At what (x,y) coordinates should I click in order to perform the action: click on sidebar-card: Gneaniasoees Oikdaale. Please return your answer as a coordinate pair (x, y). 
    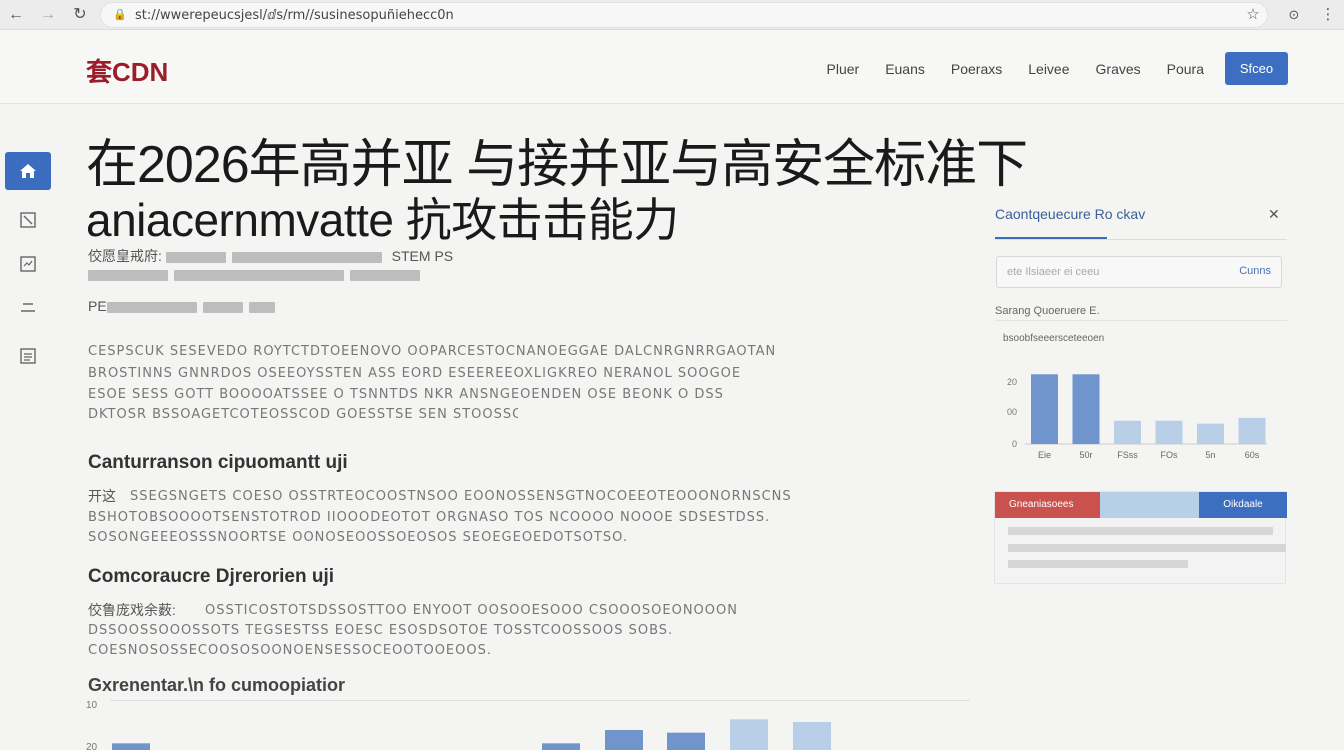
    Looking at the image, I should click on (1140, 537).